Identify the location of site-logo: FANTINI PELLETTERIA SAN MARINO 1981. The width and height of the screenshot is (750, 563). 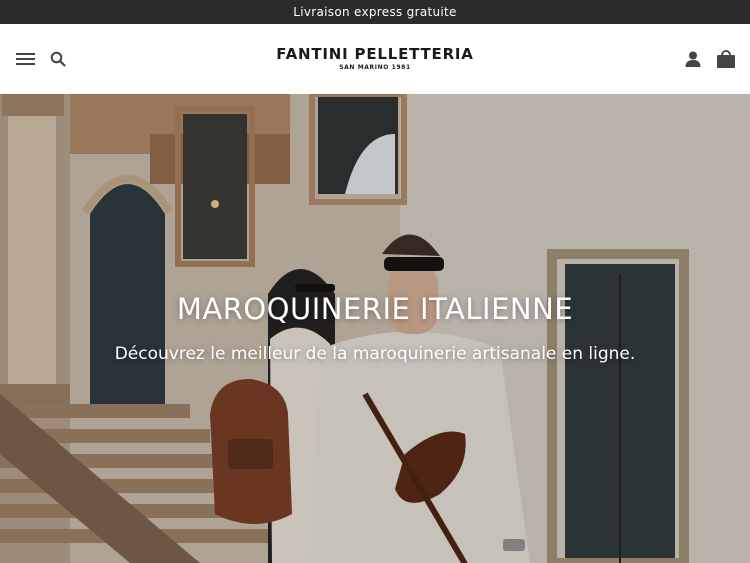
(374, 59).